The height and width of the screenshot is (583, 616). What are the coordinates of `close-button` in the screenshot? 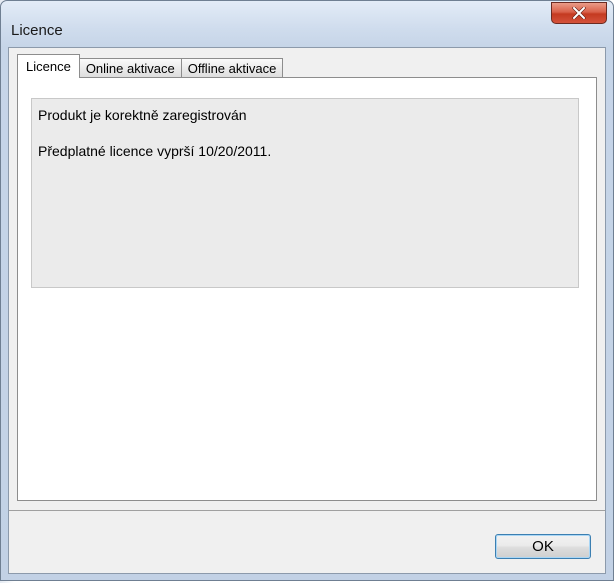 It's located at (579, 13).